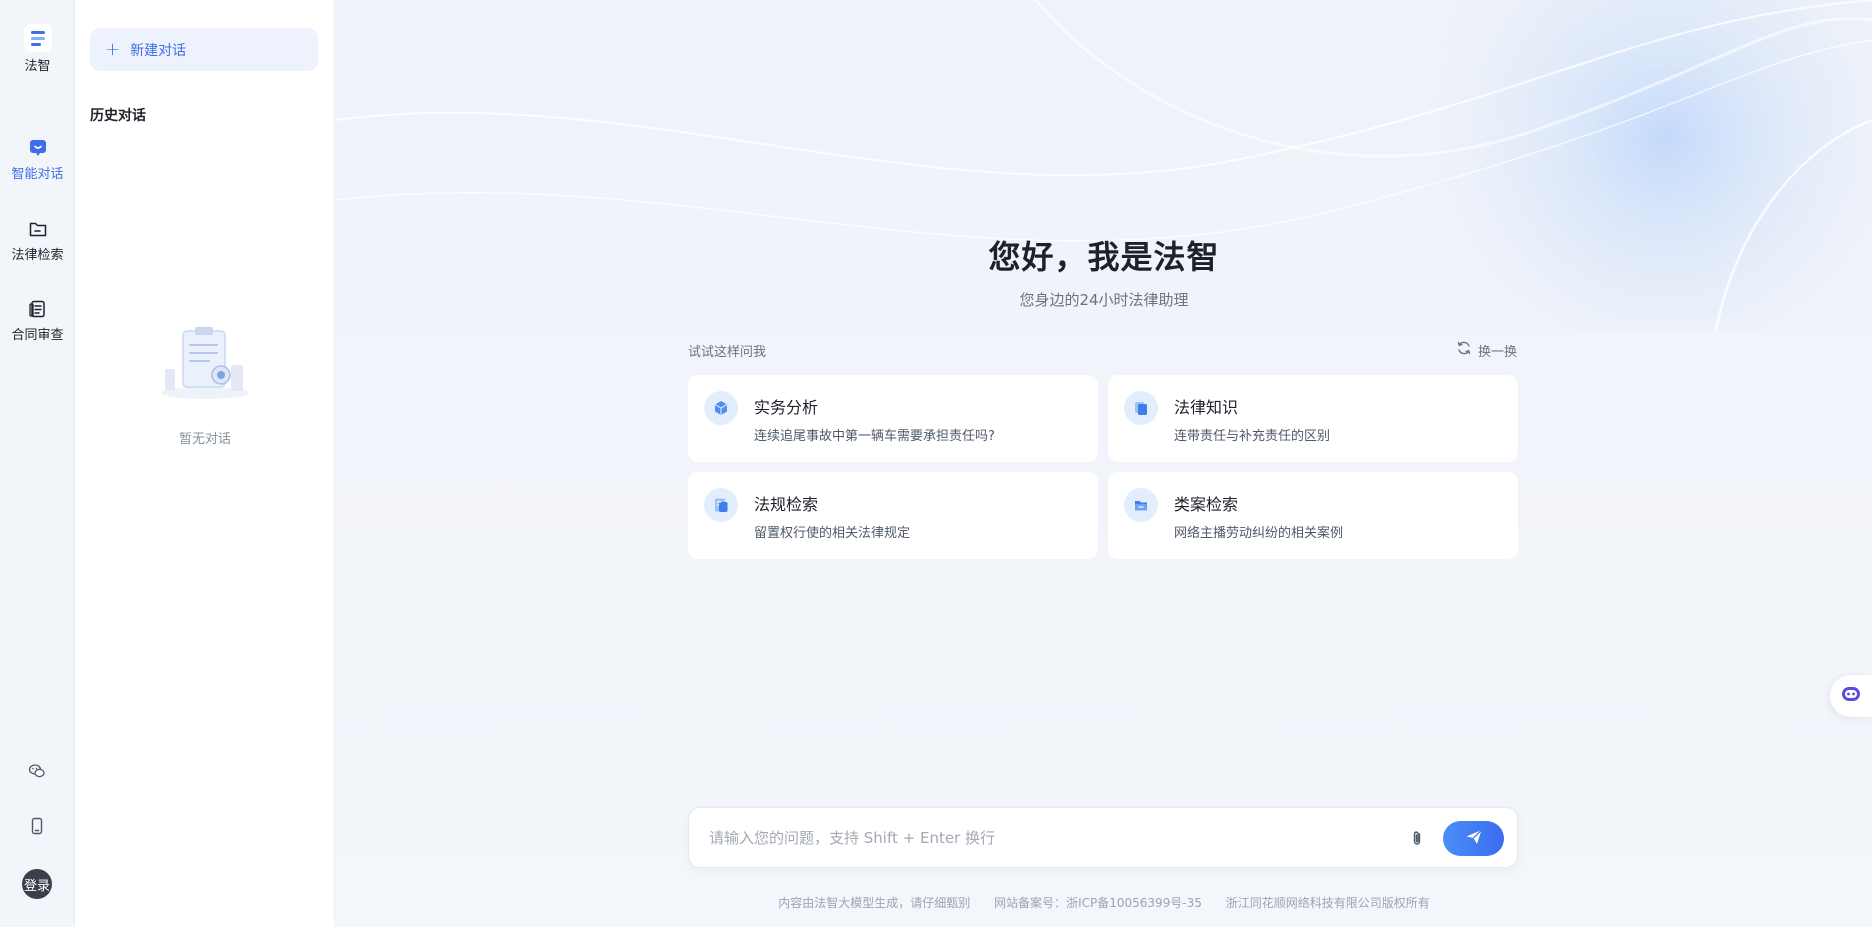  What do you see at coordinates (37, 884) in the screenshot?
I see `login-button: 登录` at bounding box center [37, 884].